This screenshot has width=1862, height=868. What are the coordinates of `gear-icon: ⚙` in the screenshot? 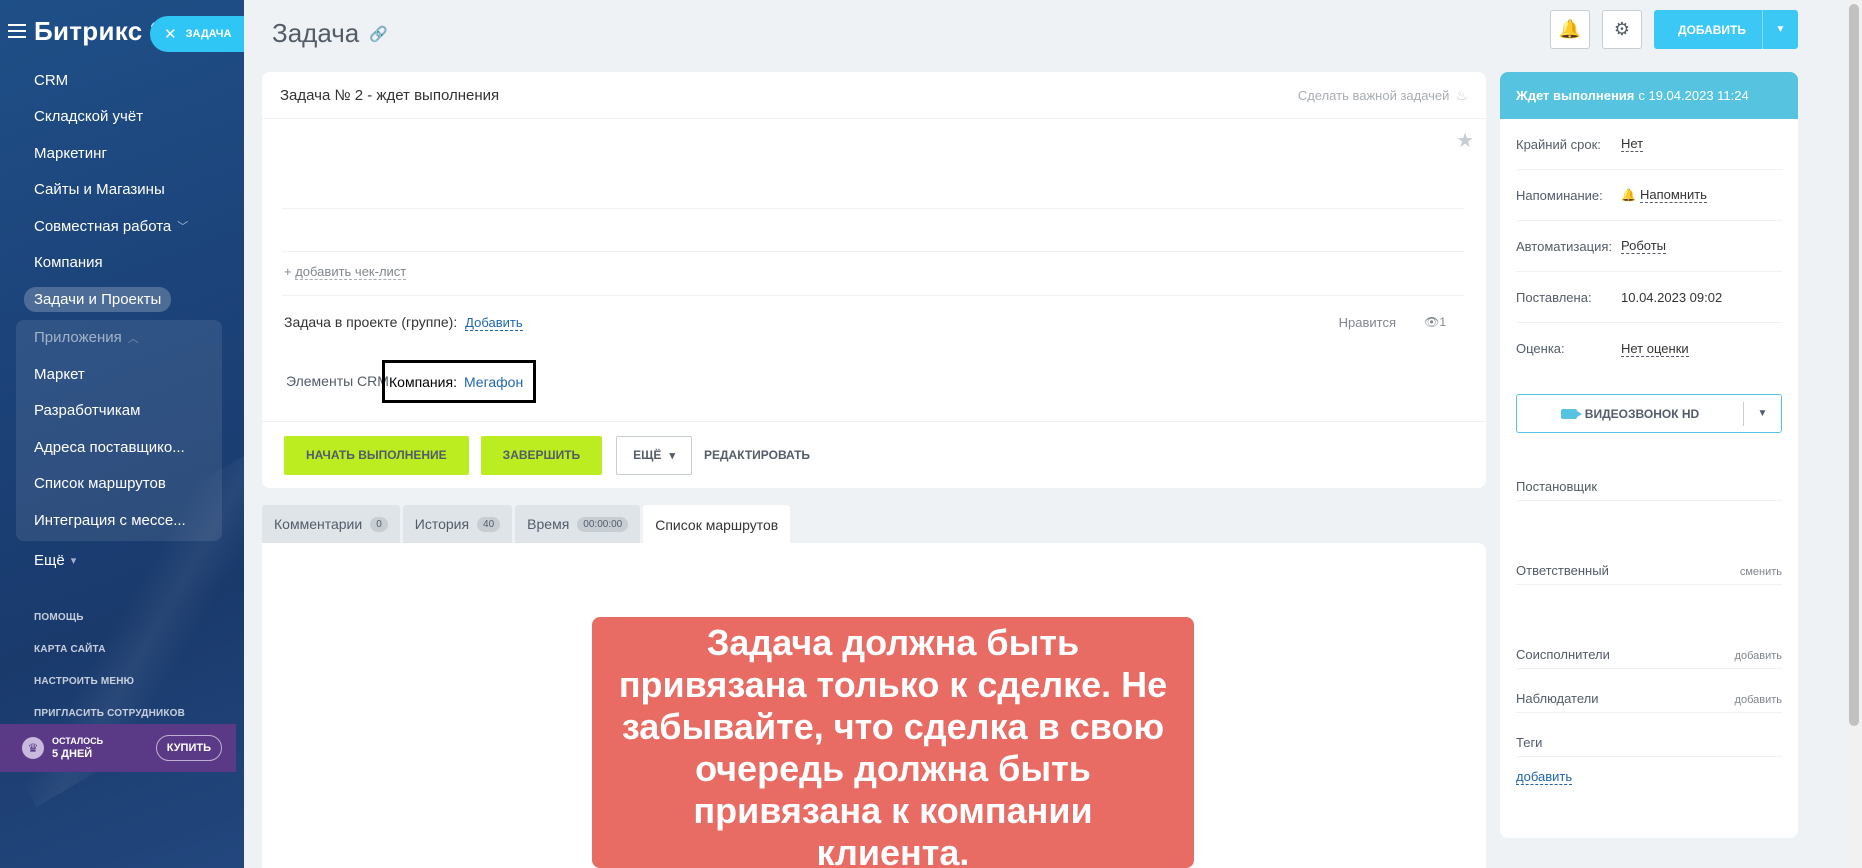 It's located at (1622, 29).